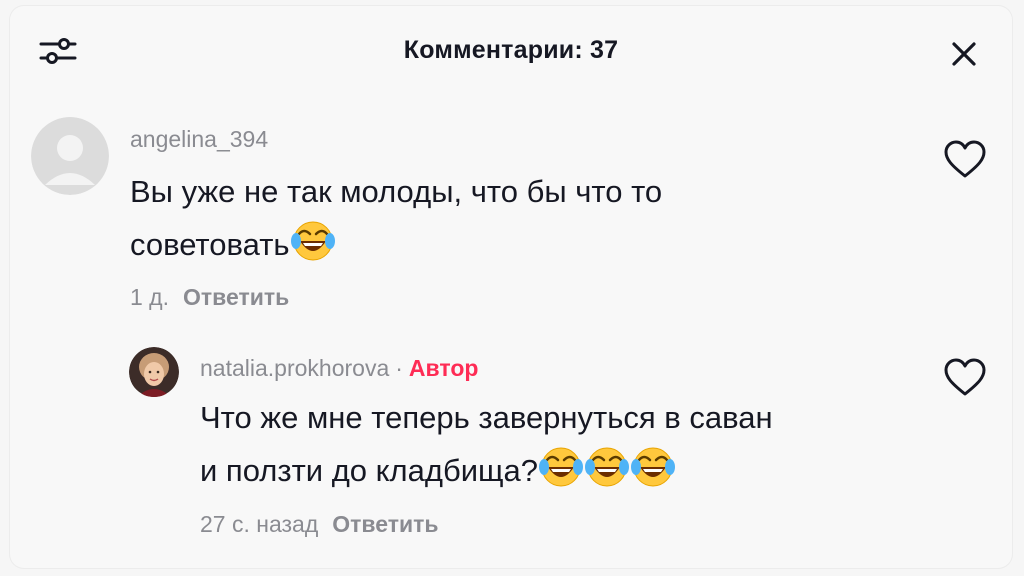 The image size is (1024, 576). I want to click on reply-username-line: natalia.prokhorova · Автор, so click(339, 368).